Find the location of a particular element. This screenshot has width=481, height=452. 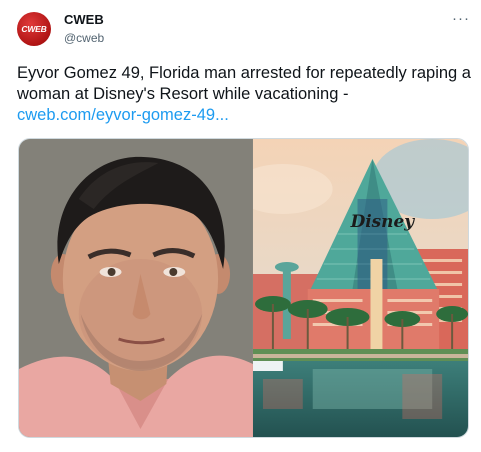

disney-logo: Disney is located at coordinates (383, 221).